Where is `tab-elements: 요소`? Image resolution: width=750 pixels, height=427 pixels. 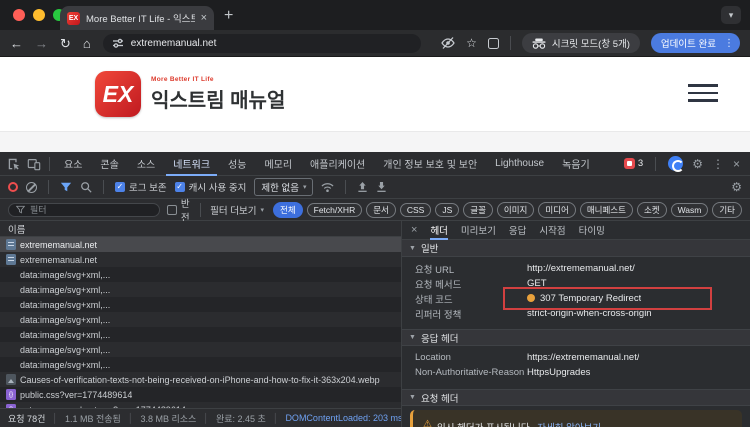 tab-elements: 요소 is located at coordinates (73, 164).